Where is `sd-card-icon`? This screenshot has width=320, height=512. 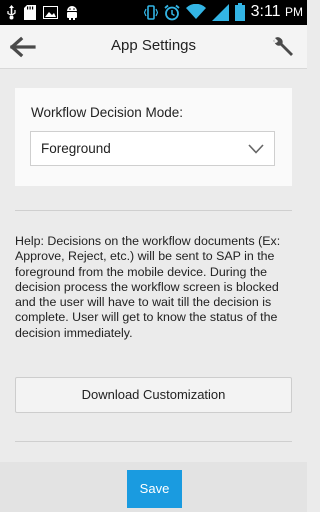
sd-card-icon is located at coordinates (30, 12).